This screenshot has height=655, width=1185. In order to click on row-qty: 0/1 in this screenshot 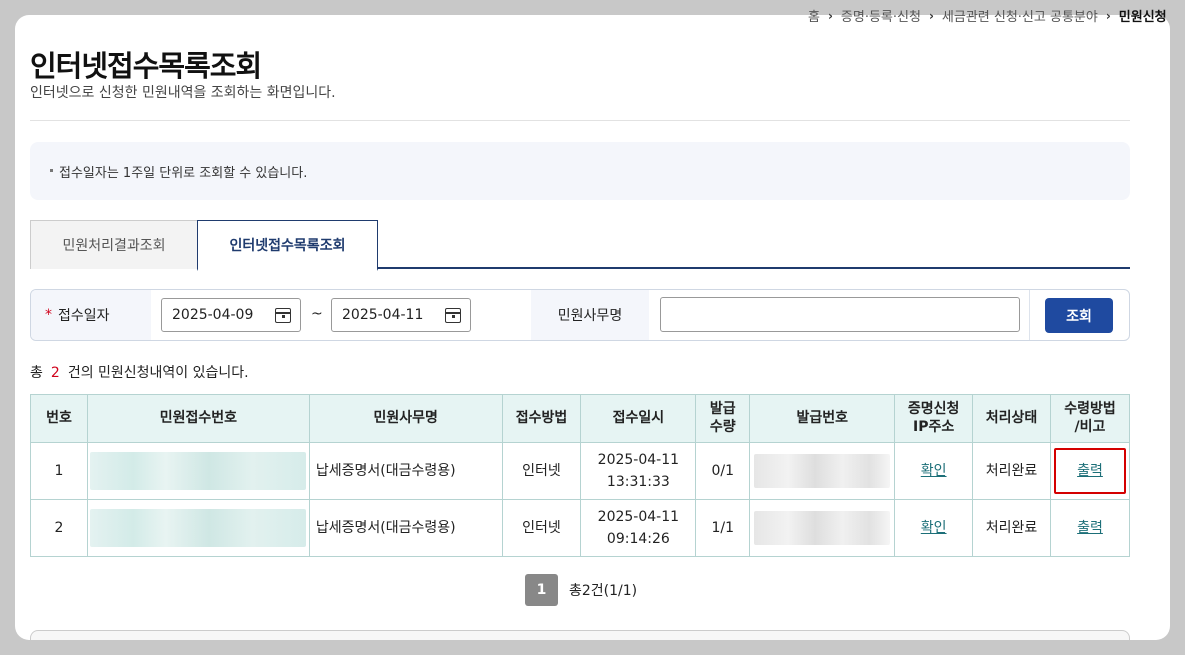, I will do `click(723, 471)`.